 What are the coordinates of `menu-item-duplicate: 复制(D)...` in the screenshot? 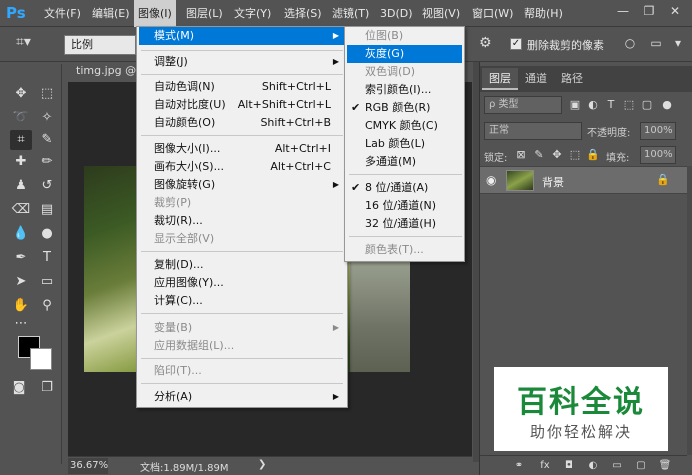 It's located at (242, 265).